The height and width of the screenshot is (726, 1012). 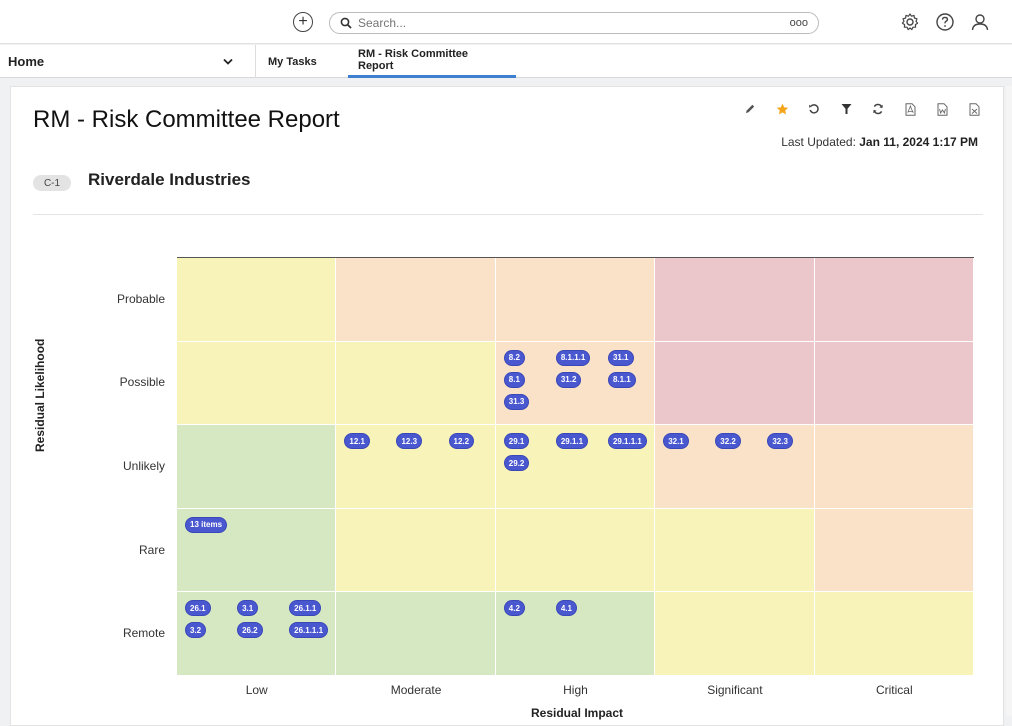 I want to click on tab-my-tasks: My Tasks, so click(x=292, y=61).